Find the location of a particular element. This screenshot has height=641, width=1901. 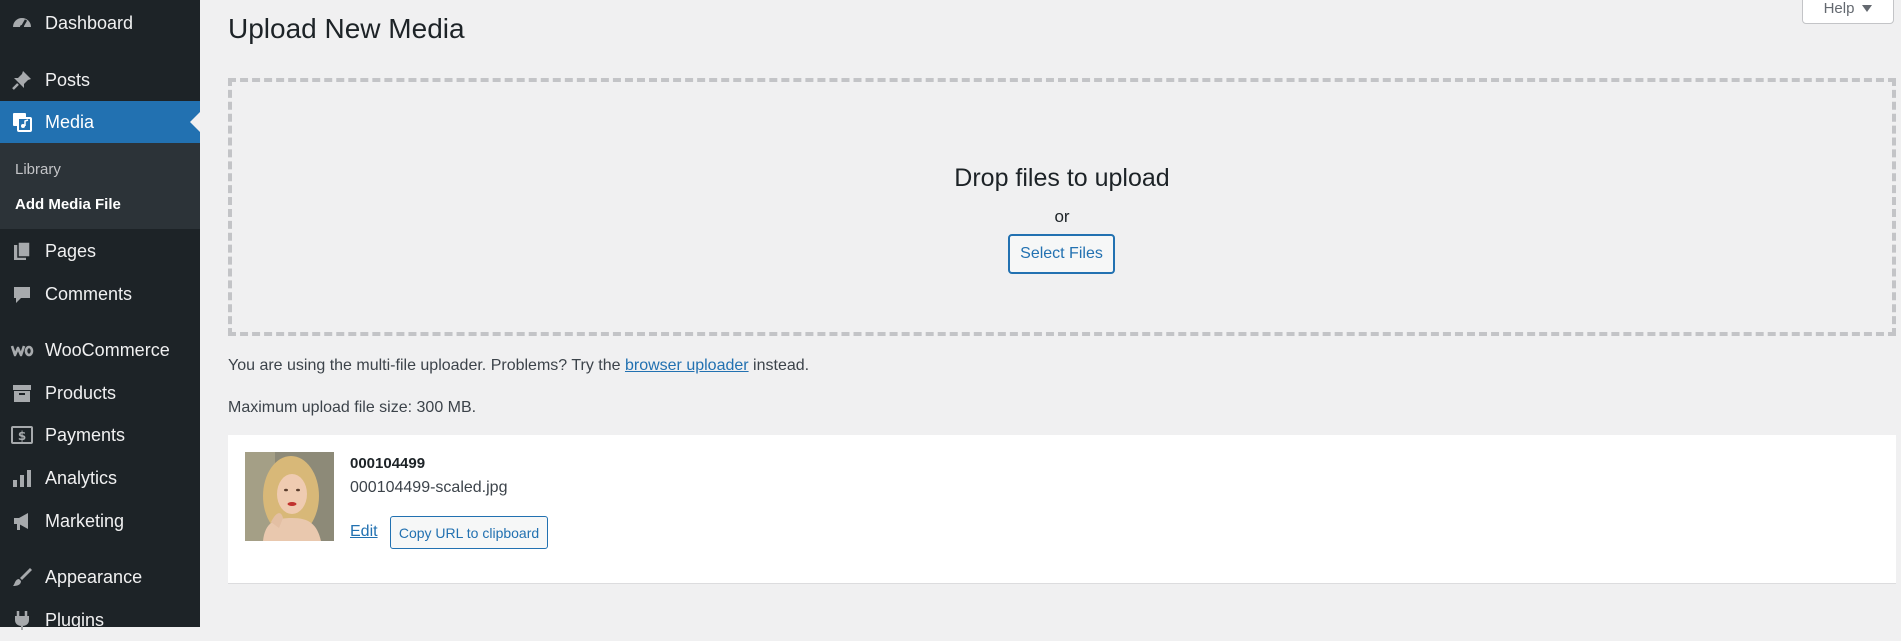

pushpin-icon is located at coordinates (22, 80).